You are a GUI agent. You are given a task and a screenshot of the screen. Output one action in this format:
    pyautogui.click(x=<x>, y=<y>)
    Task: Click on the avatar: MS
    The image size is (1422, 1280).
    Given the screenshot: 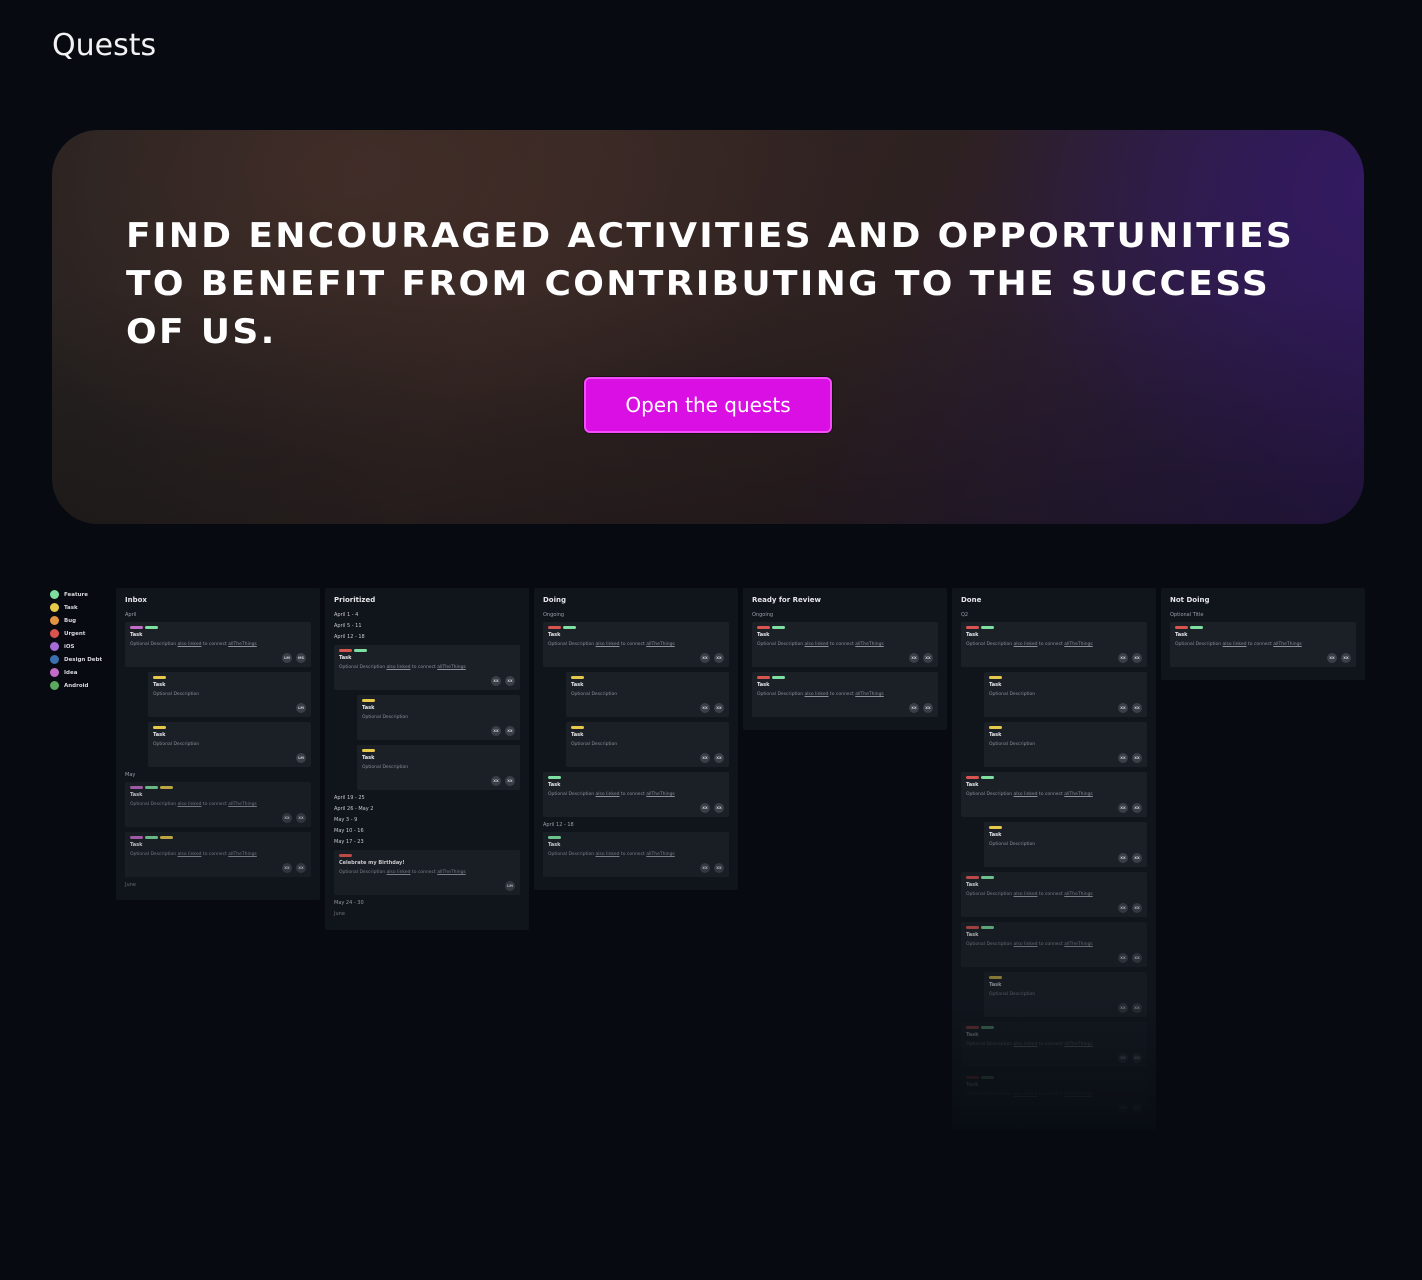 What is the action you would take?
    pyautogui.click(x=301, y=658)
    